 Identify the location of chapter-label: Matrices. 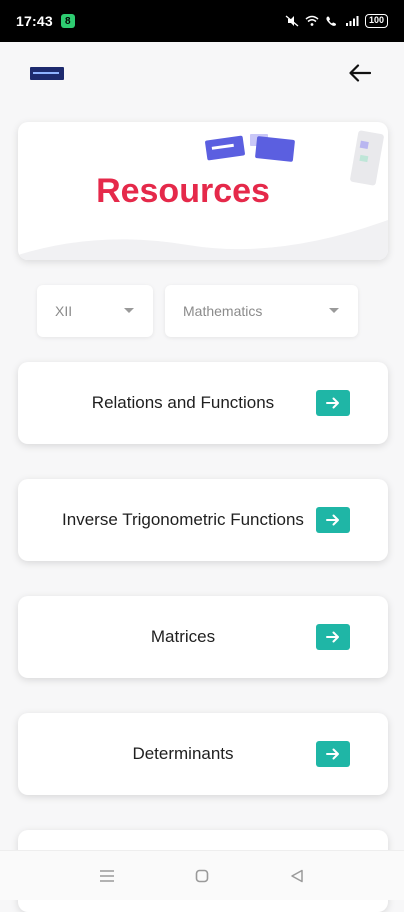
(183, 637).